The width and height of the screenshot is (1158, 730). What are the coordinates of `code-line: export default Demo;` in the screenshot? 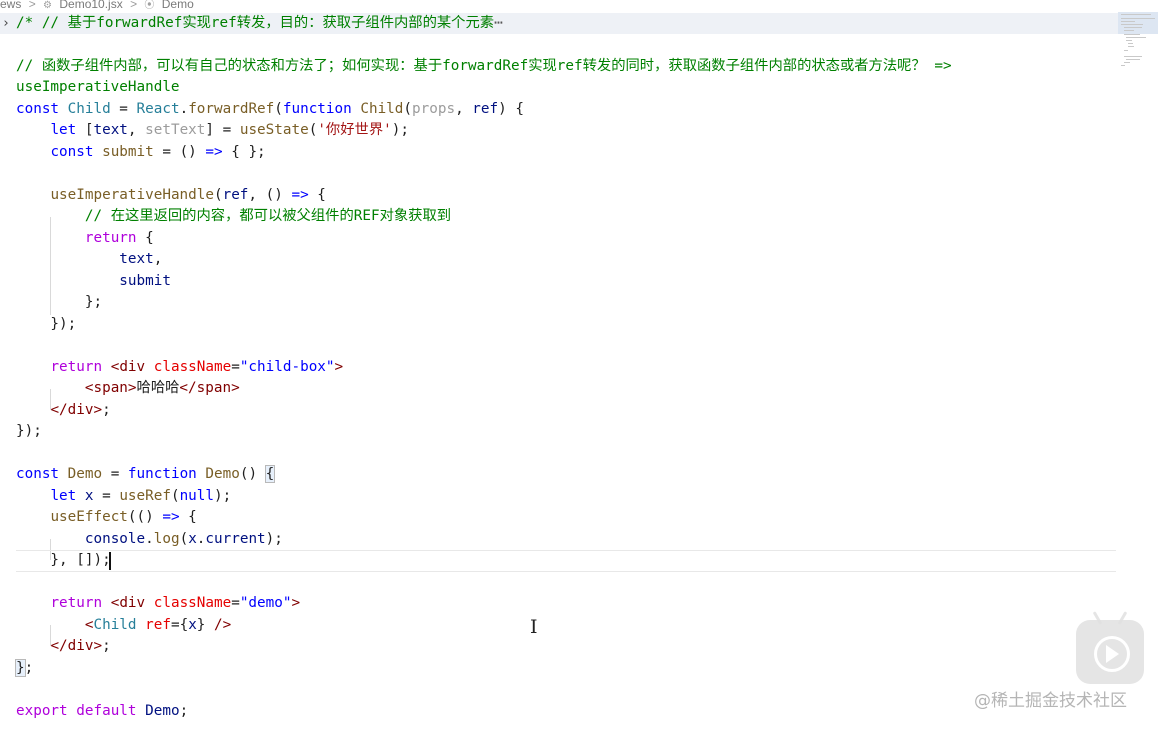 It's located at (94, 711).